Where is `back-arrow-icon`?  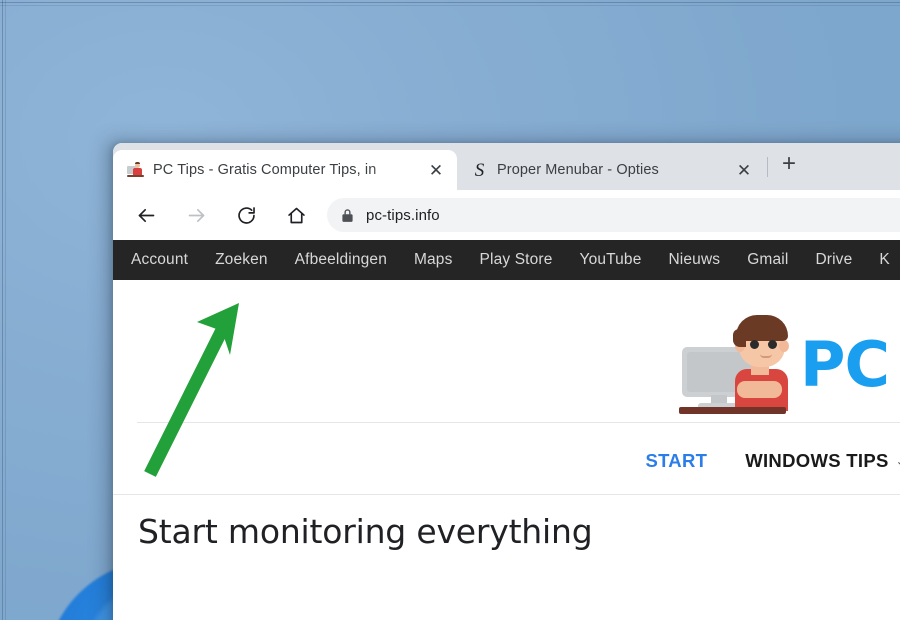
back-arrow-icon is located at coordinates (146, 215).